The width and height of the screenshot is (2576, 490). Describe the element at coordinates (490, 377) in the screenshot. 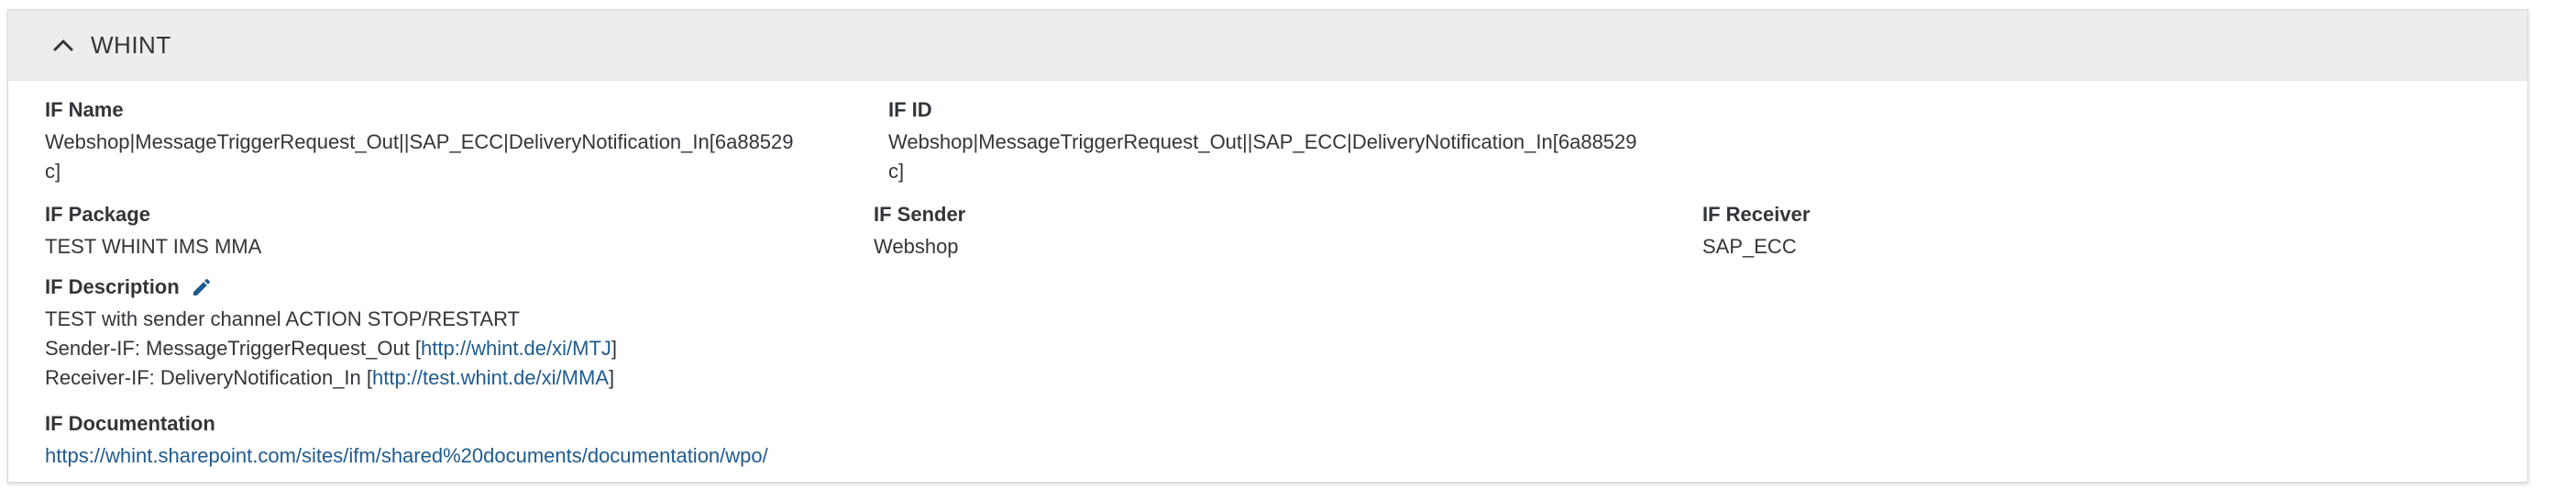

I see `receiver-if-link: http://test.whint.de/xi/MMA` at that location.